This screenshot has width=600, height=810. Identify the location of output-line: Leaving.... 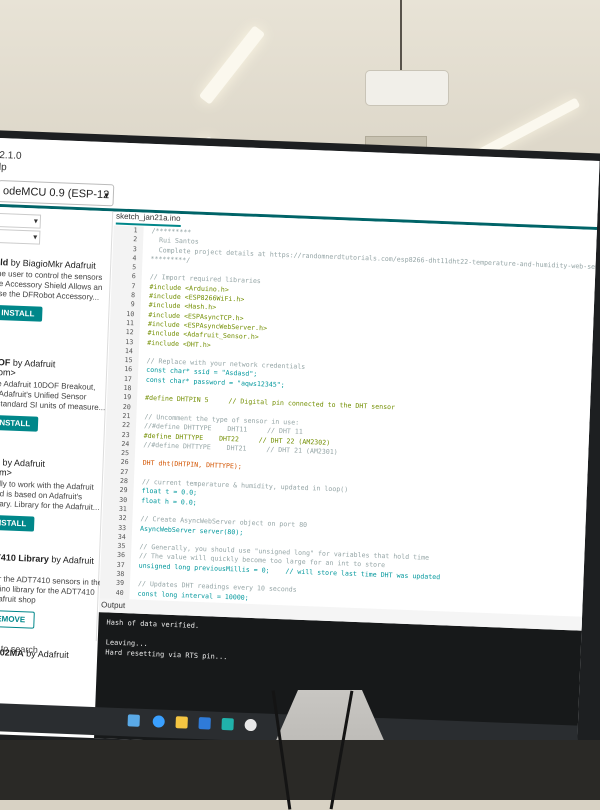
(127, 643).